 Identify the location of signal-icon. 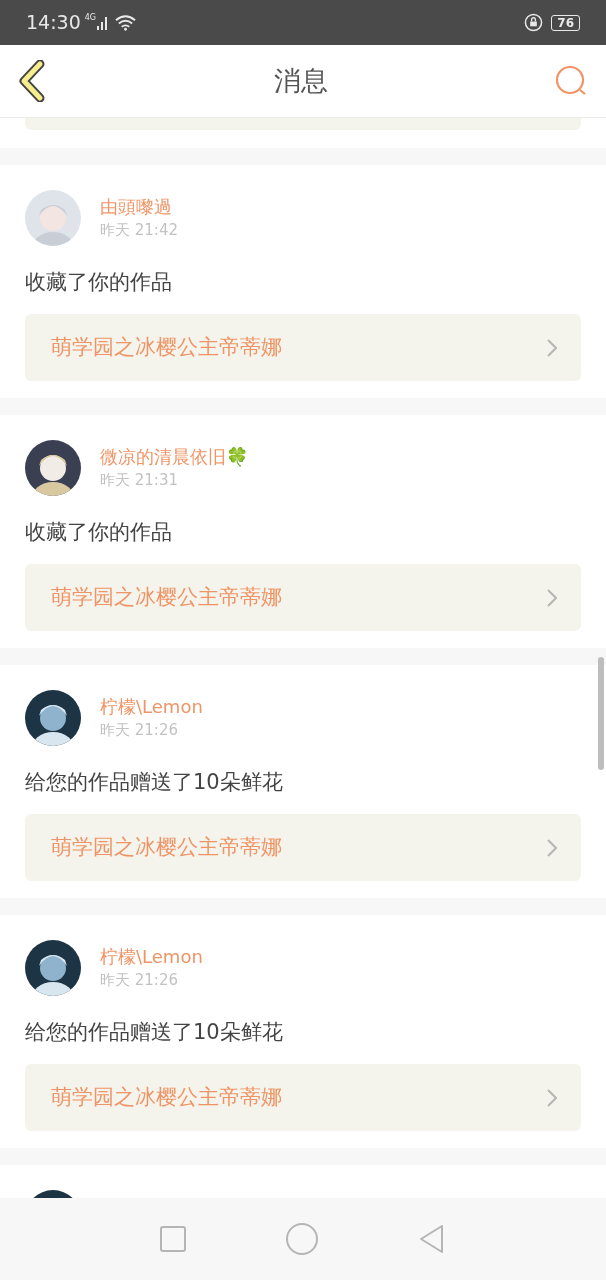
(103, 22).